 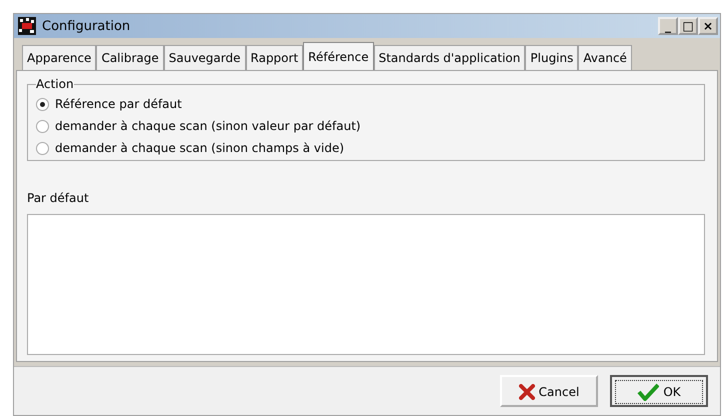 I want to click on maximize-button: □, so click(x=688, y=26).